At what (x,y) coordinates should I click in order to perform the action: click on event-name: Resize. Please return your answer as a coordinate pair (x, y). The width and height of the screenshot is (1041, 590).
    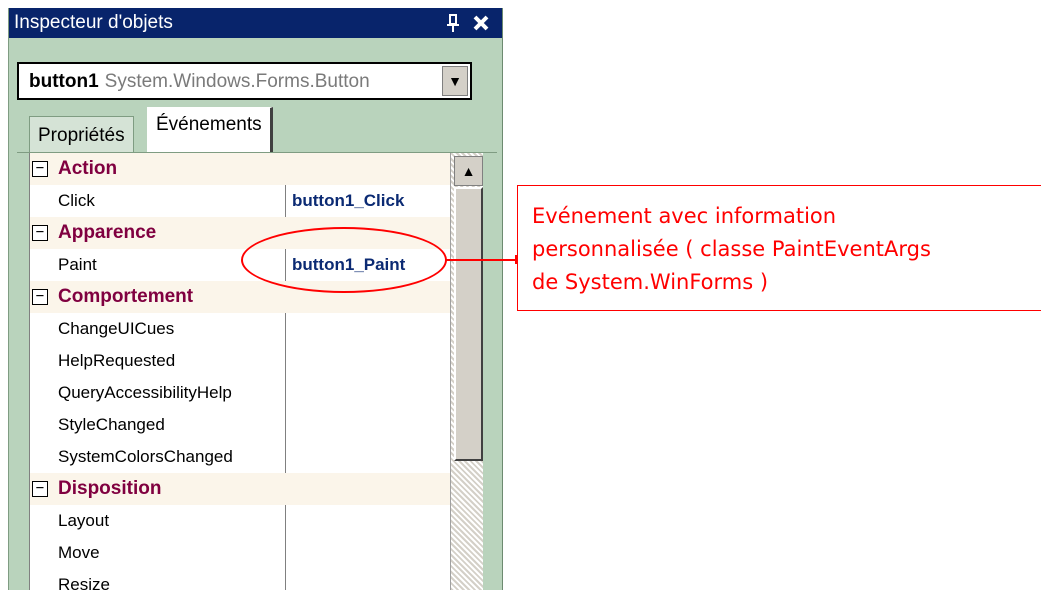
    Looking at the image, I should click on (84, 582).